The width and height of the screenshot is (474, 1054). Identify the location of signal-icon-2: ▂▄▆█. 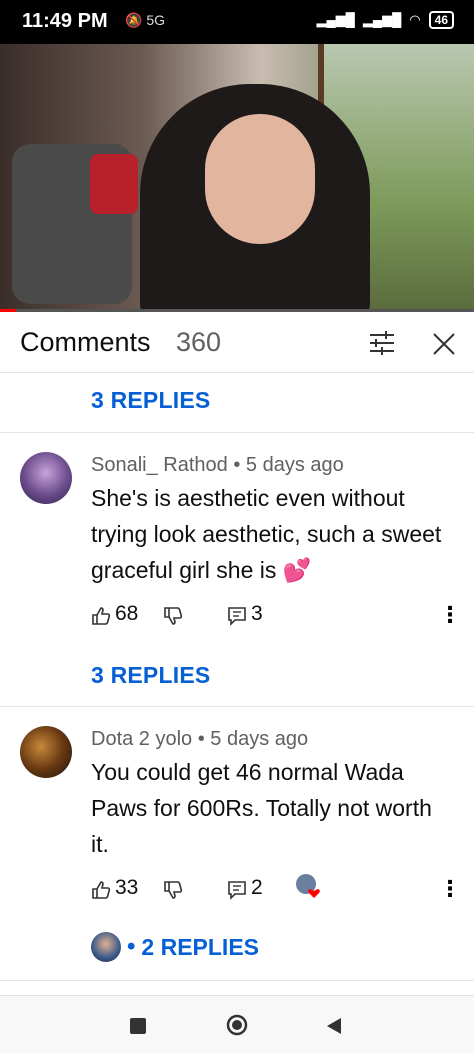
(382, 19).